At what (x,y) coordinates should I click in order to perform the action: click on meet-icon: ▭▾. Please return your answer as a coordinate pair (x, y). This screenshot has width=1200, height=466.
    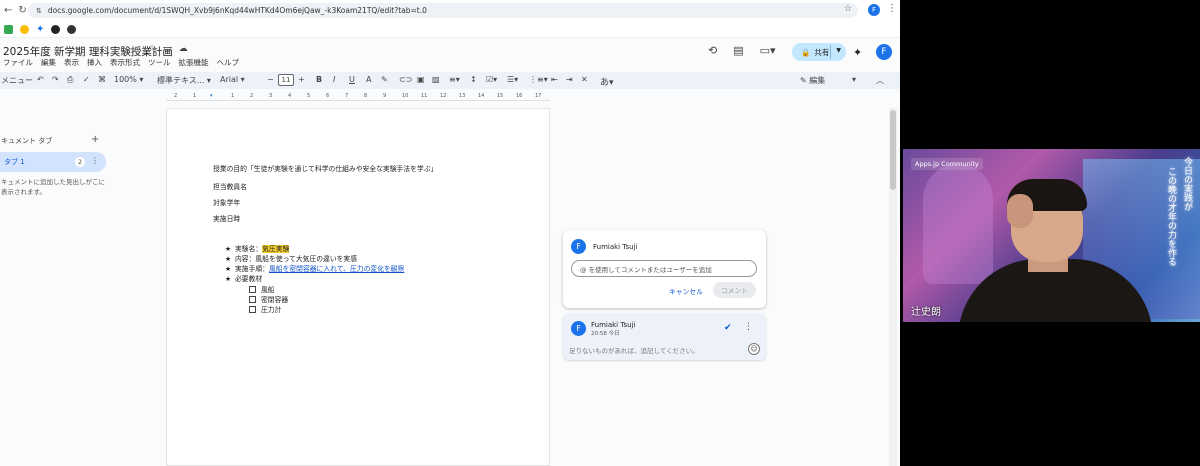
    Looking at the image, I should click on (768, 50).